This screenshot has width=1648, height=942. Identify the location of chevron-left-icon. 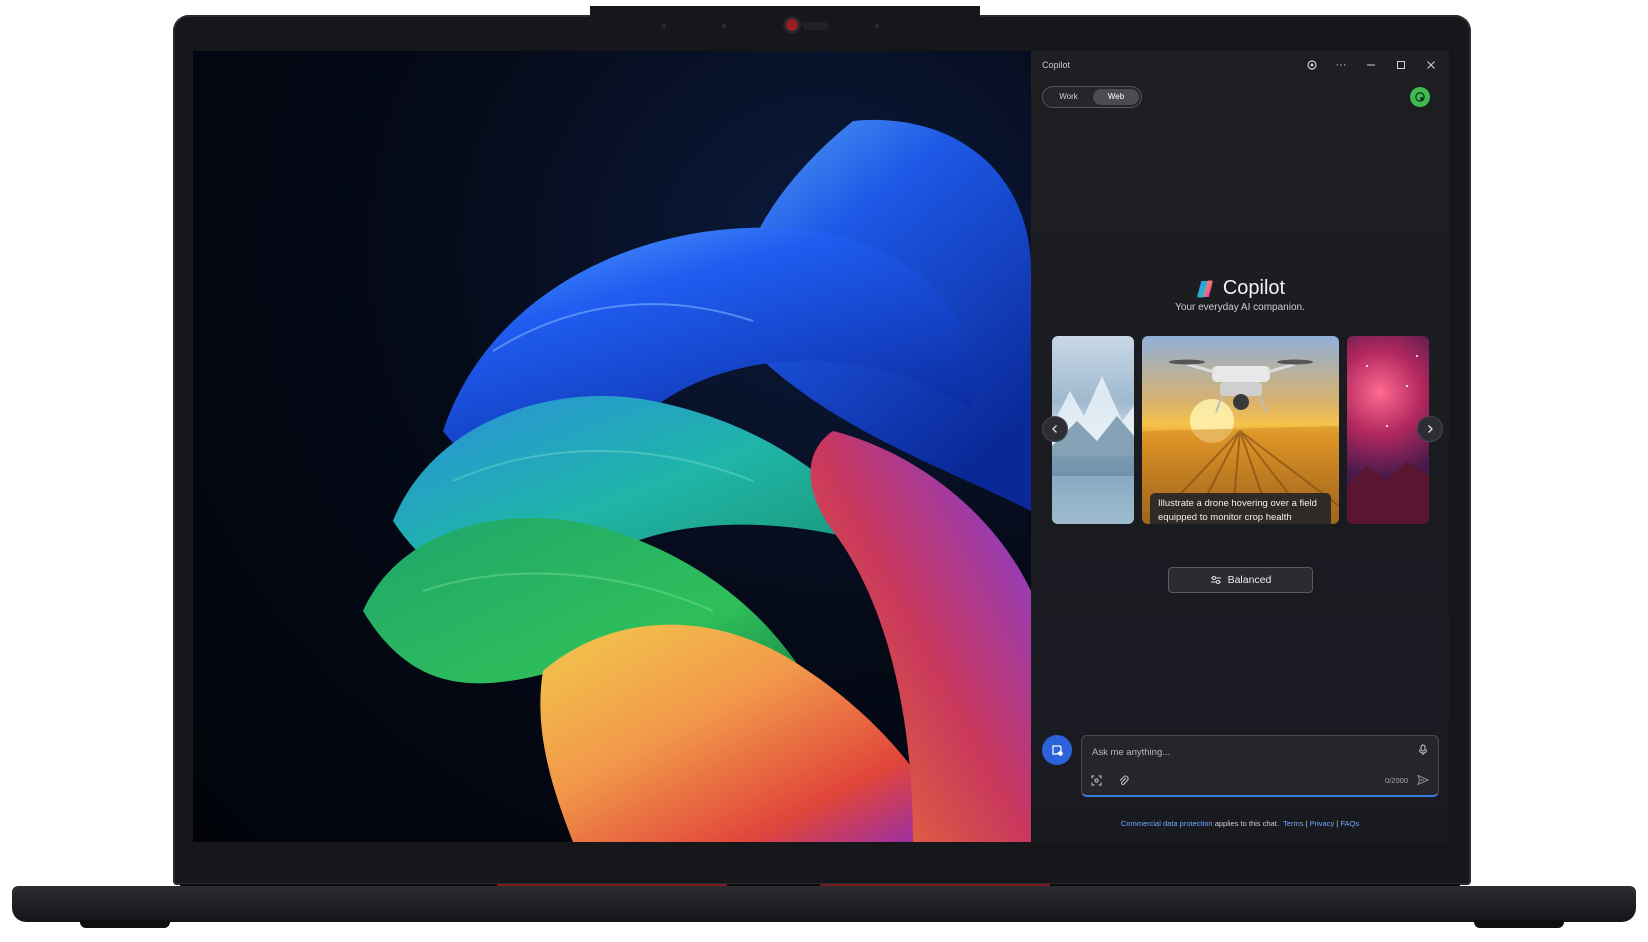
(1054, 429).